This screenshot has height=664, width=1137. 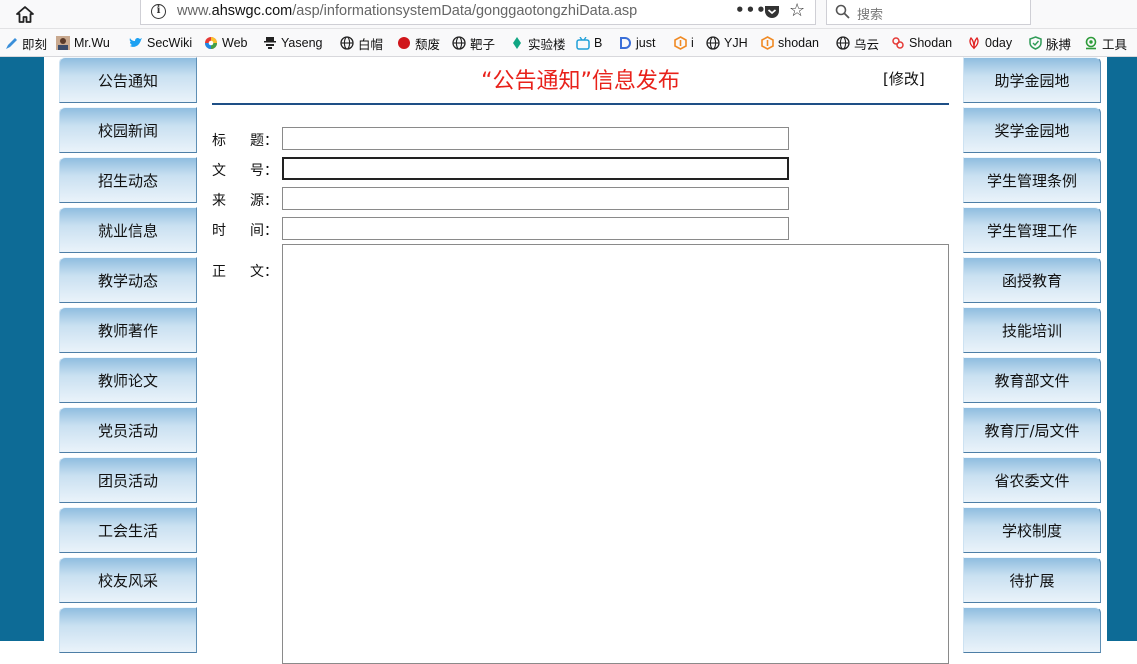 I want to click on bookmark-item: 乌云, so click(x=857, y=43).